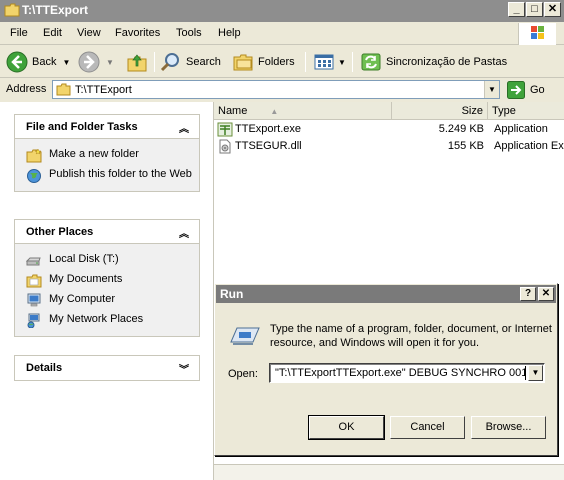 The image size is (564, 480). I want to click on file-row: TTSEGUR.dll 155 KB Application Ex, so click(389, 146).